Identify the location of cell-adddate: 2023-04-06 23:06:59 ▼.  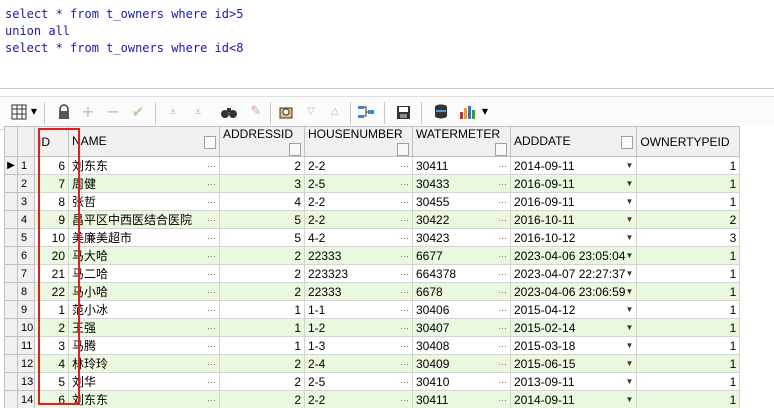
(573, 291).